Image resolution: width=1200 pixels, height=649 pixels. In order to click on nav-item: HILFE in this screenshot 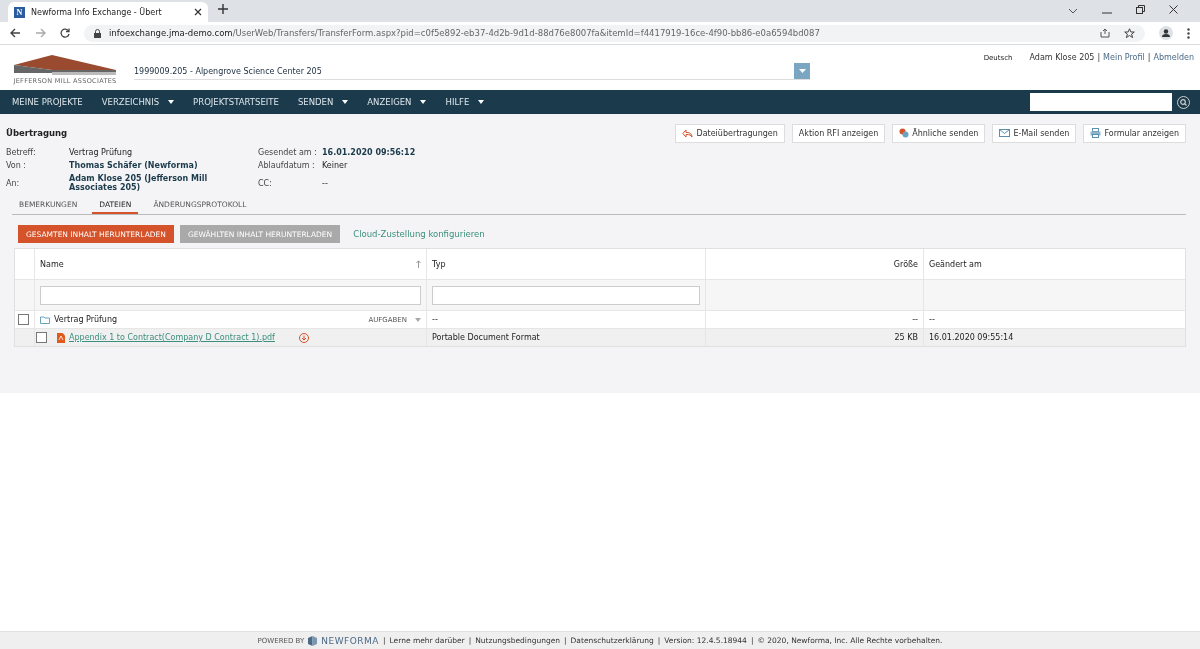, I will do `click(465, 102)`.